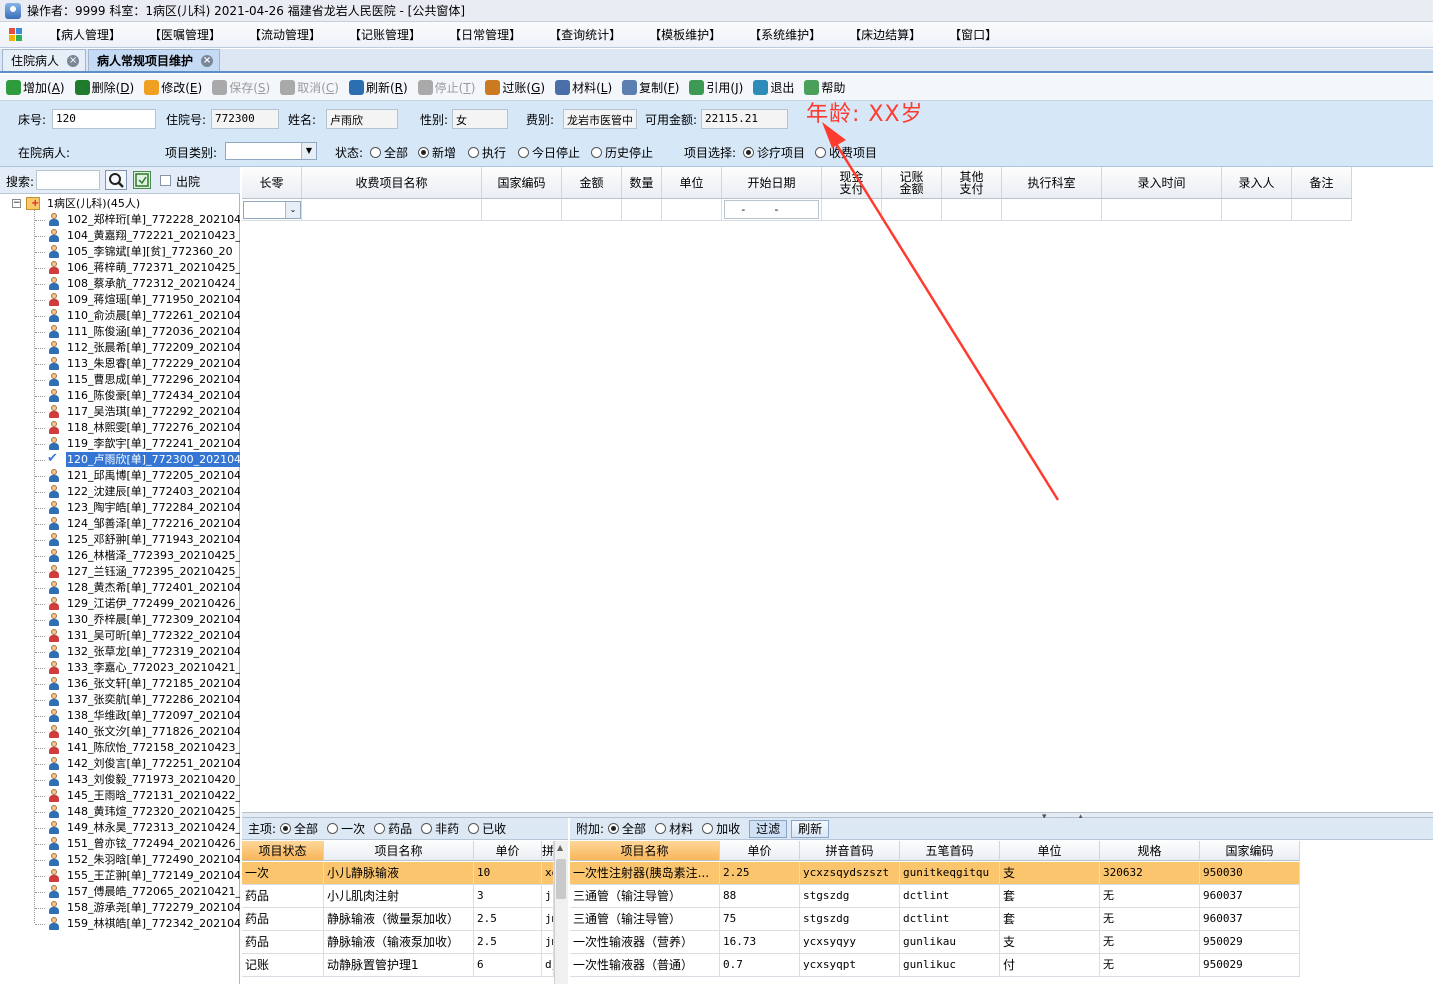 This screenshot has height=984, width=1433. I want to click on tree-patient-row: 127_兰钰涵_772395_20210425_新, so click(120, 572).